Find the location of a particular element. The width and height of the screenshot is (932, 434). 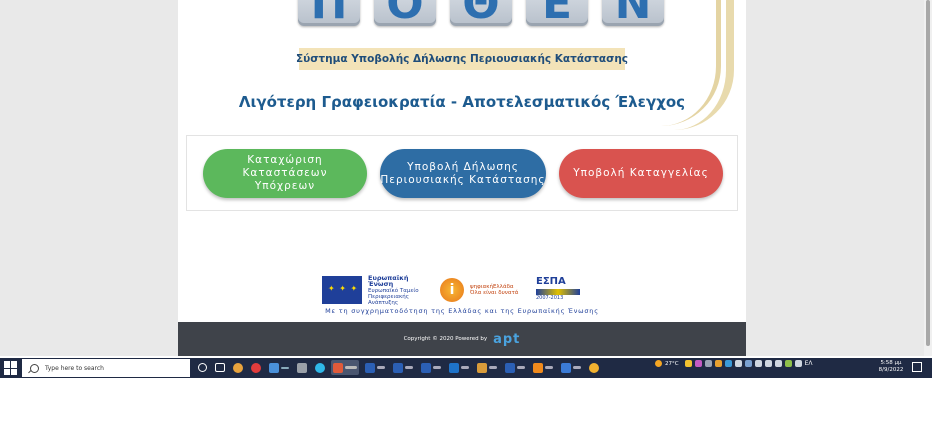

outlook-icon is located at coordinates (459, 367).